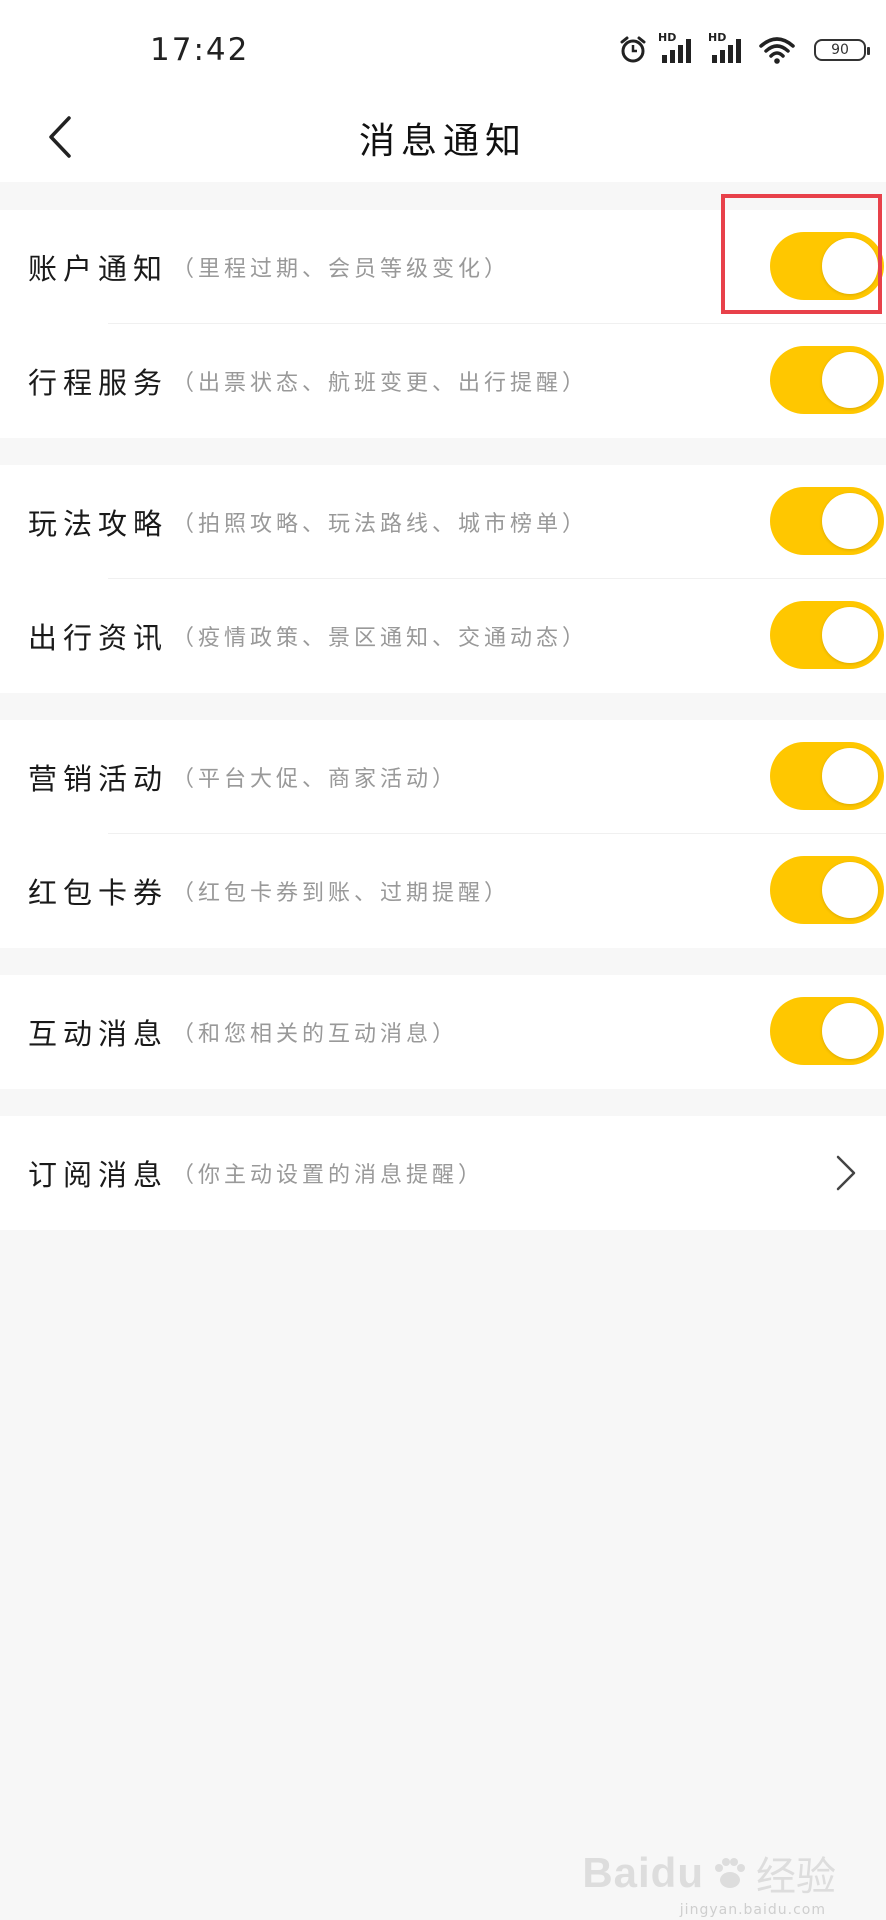 Image resolution: width=886 pixels, height=1920 pixels. Describe the element at coordinates (98, 383) in the screenshot. I see `setting-title: 行程服务` at that location.